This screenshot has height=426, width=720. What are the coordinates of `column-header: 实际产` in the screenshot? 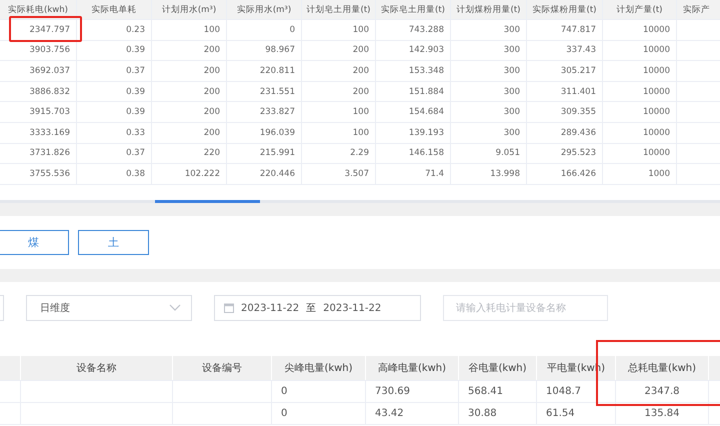 It's located at (696, 10).